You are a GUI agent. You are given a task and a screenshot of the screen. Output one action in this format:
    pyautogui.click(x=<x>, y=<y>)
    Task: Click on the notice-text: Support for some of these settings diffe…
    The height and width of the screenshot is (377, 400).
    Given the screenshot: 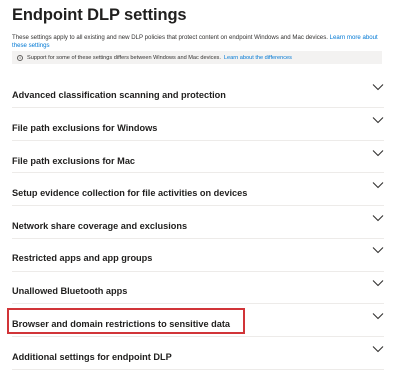 What is the action you would take?
    pyautogui.click(x=124, y=57)
    